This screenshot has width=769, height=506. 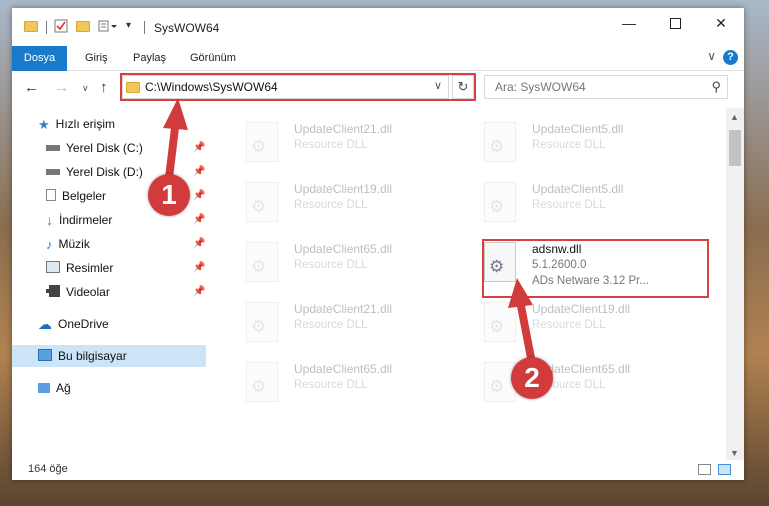 What do you see at coordinates (175, 114) in the screenshot?
I see `arrow-1-head` at bounding box center [175, 114].